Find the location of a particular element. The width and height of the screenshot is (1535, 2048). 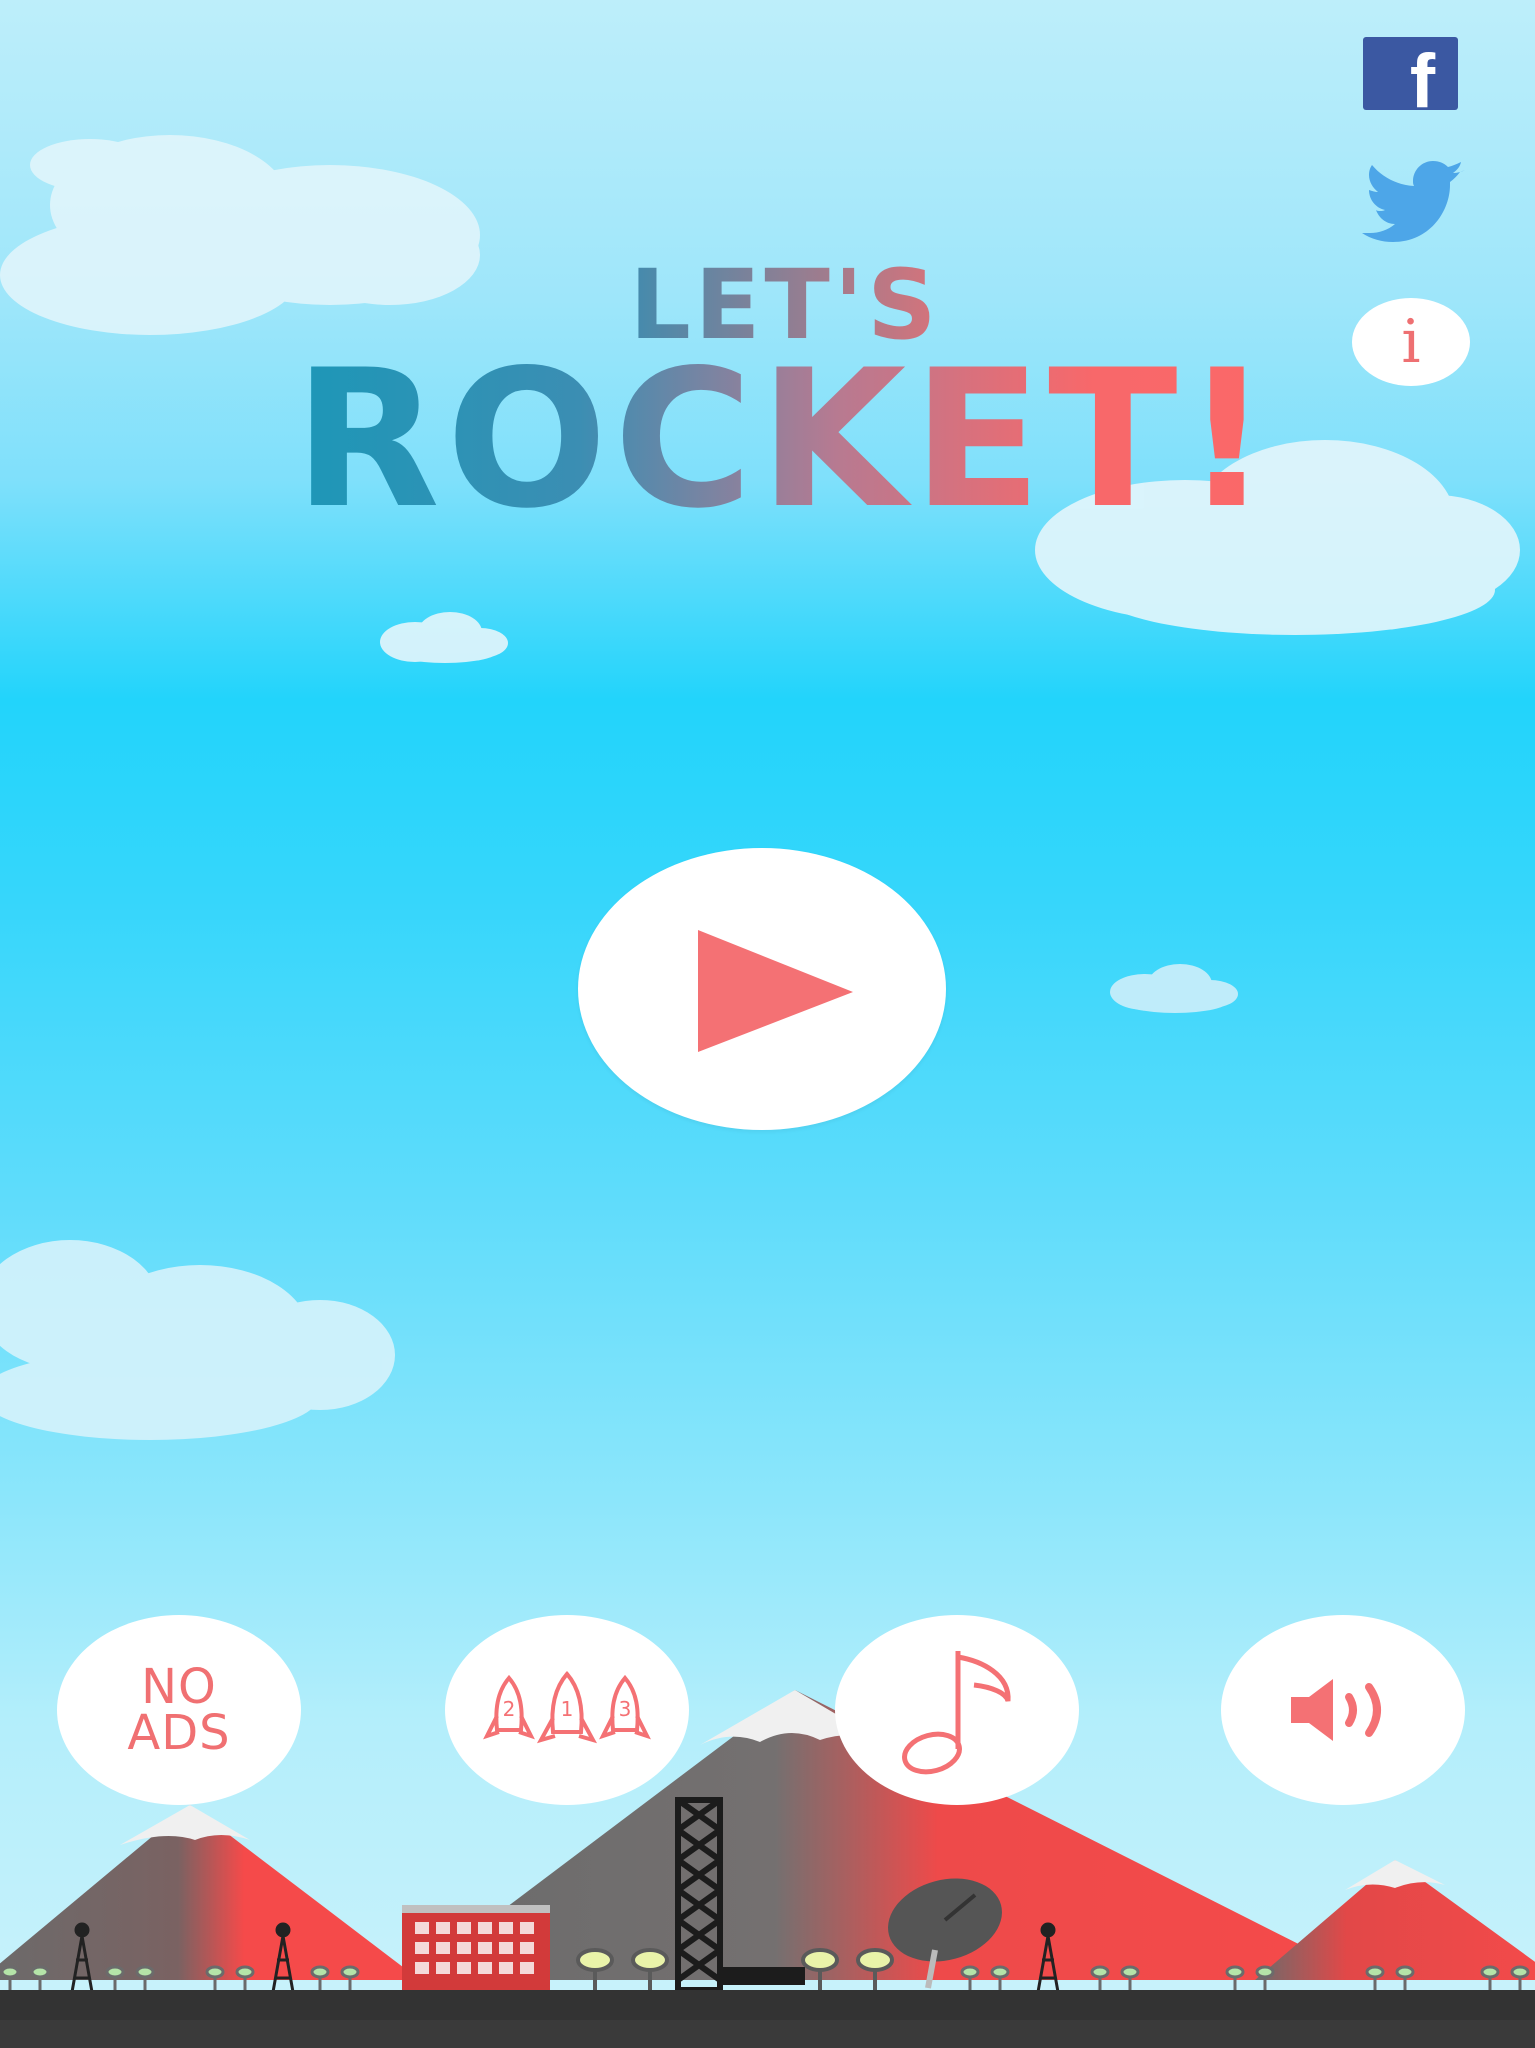

play-icon is located at coordinates (775, 991).